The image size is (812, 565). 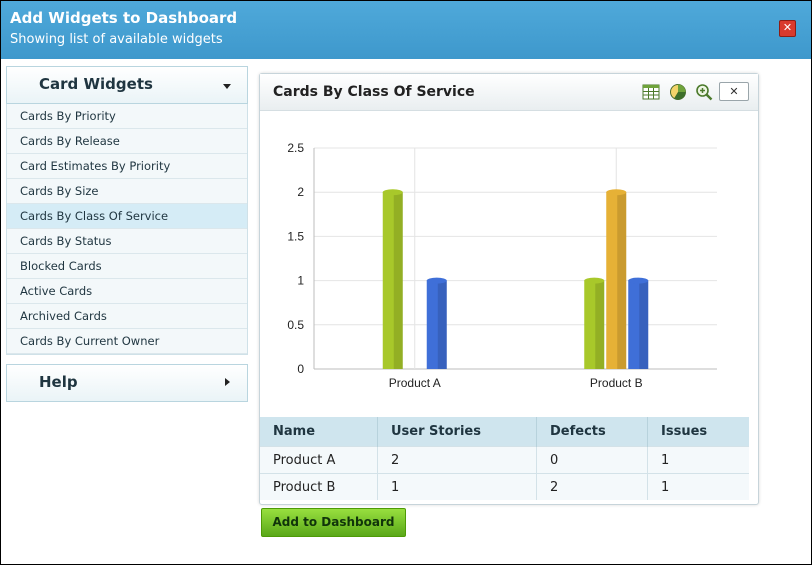 What do you see at coordinates (127, 216) in the screenshot?
I see `widget-item-selected: Cards By Class Of Service` at bounding box center [127, 216].